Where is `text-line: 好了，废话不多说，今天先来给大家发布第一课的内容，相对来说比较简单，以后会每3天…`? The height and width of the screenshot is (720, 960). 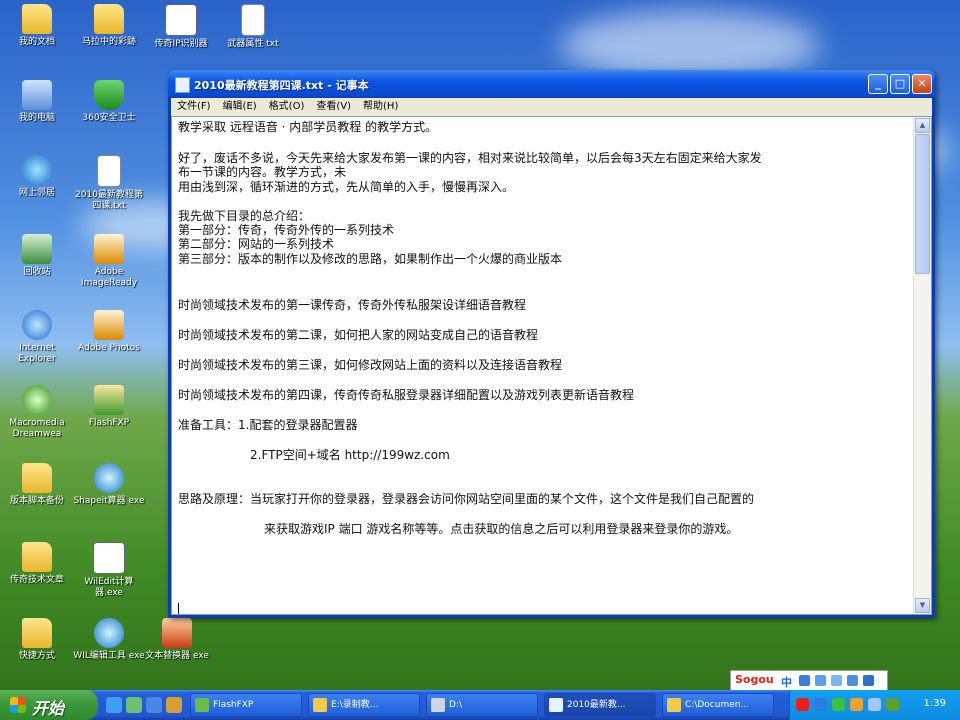 text-line: 好了，废话不多说，今天先来给大家发布第一课的内容，相对来说比较简单，以后会每3天… is located at coordinates (470, 158).